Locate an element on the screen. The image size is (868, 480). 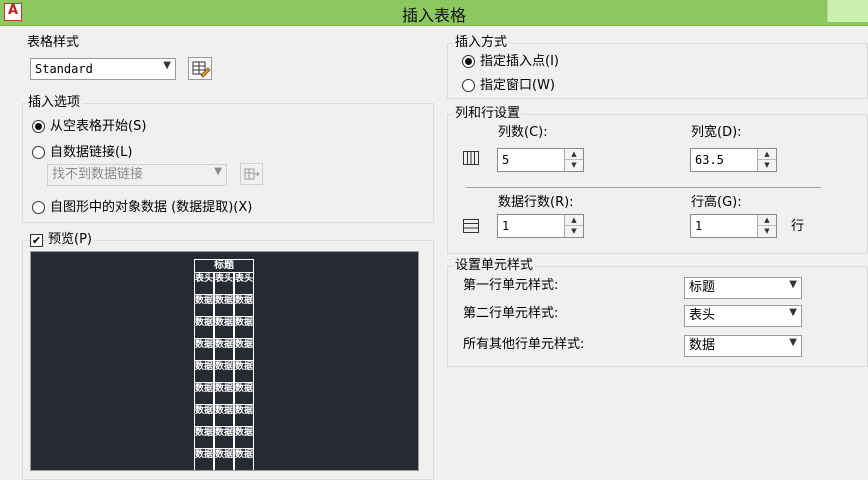
row-height-up-arrow-icon: ▲ is located at coordinates (767, 220).